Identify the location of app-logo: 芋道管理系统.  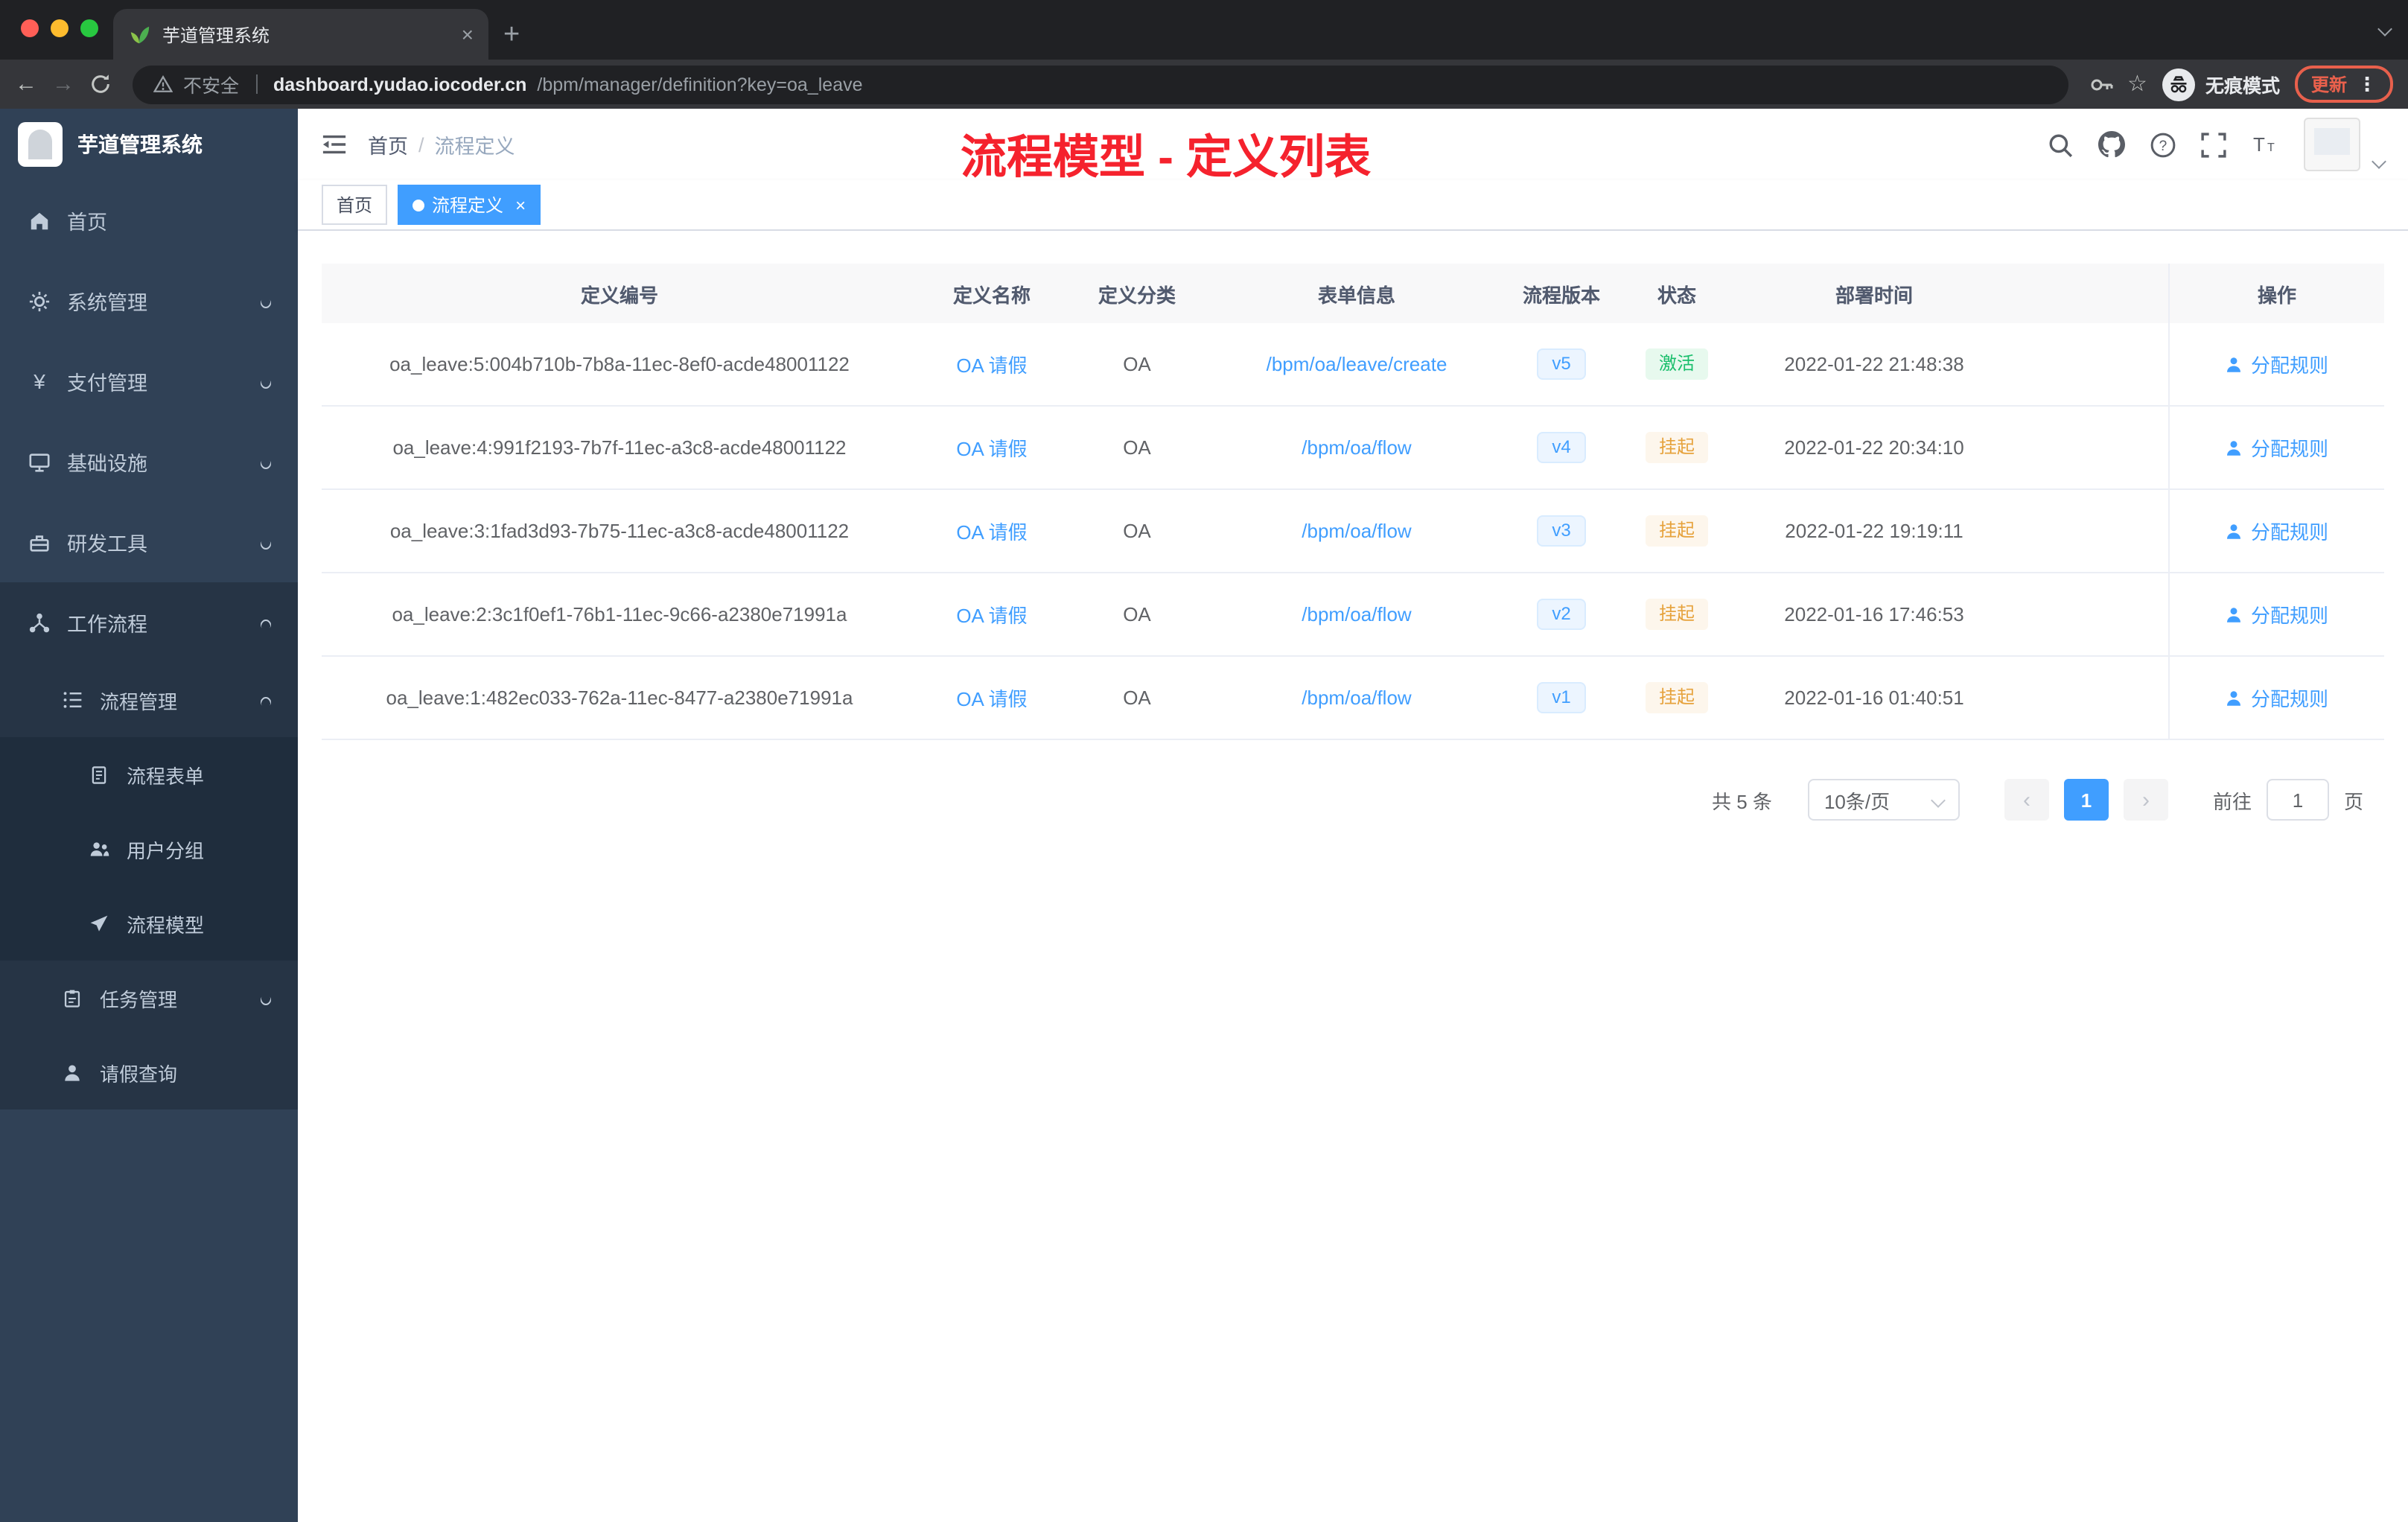
(149, 144).